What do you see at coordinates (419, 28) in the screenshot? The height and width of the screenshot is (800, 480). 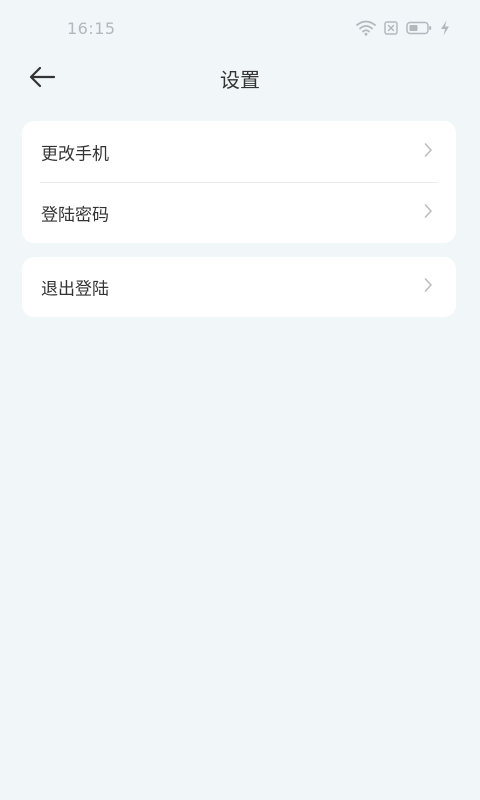 I see `battery-icon` at bounding box center [419, 28].